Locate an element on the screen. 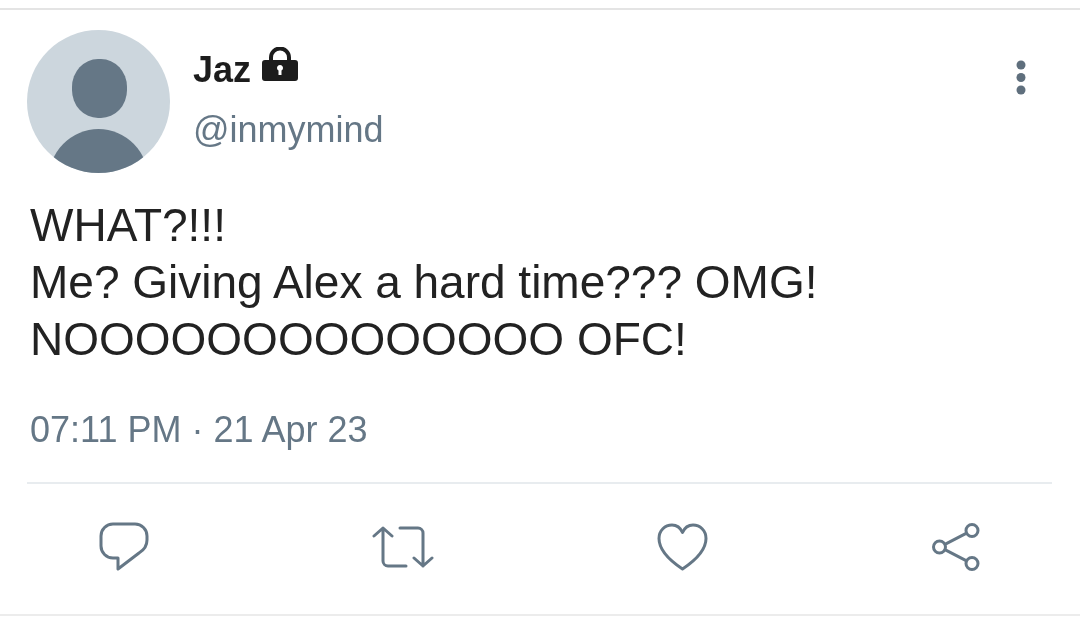 The height and width of the screenshot is (641, 1080). speech-bubble-icon is located at coordinates (124, 547).